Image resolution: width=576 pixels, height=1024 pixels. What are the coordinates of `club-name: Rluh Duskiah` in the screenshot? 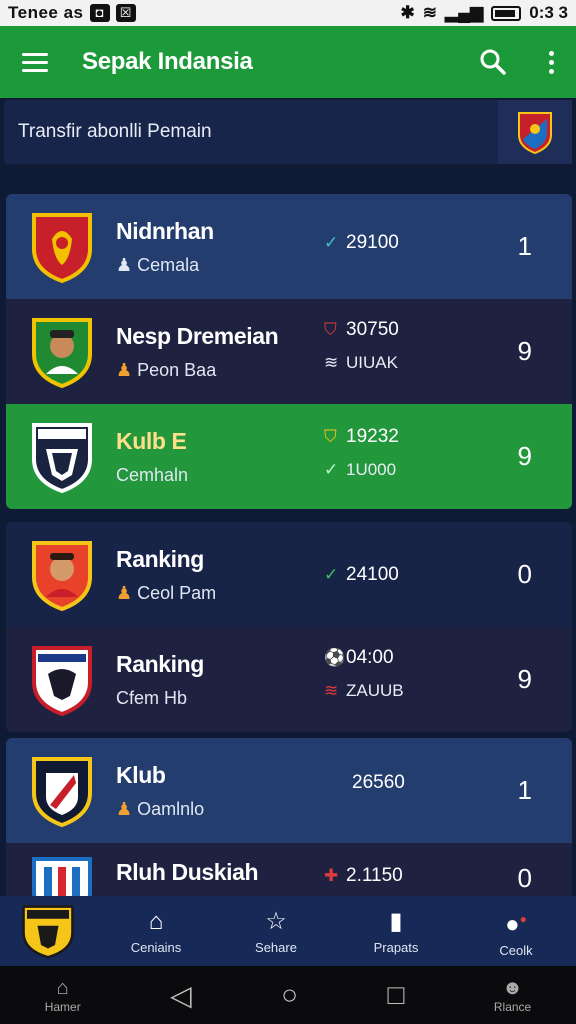 It's located at (187, 872).